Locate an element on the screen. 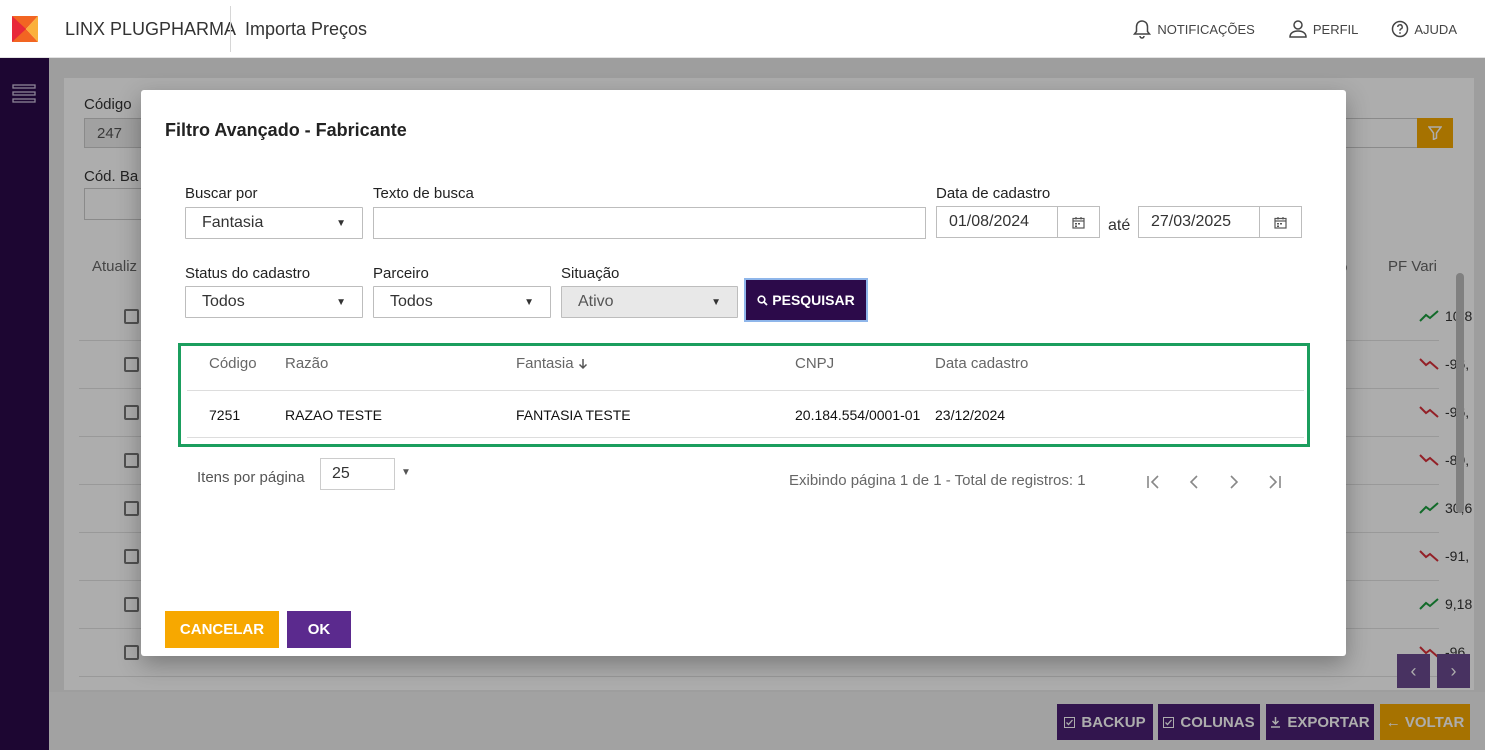  first-page-button is located at coordinates (1154, 482).